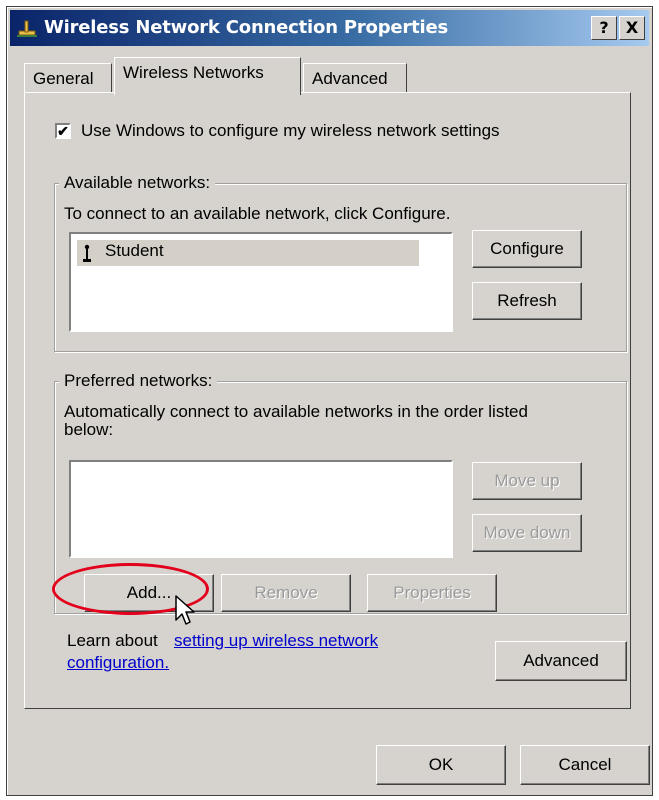  What do you see at coordinates (246, 27) in the screenshot?
I see `window-title: Wireless Network Connection Properties` at bounding box center [246, 27].